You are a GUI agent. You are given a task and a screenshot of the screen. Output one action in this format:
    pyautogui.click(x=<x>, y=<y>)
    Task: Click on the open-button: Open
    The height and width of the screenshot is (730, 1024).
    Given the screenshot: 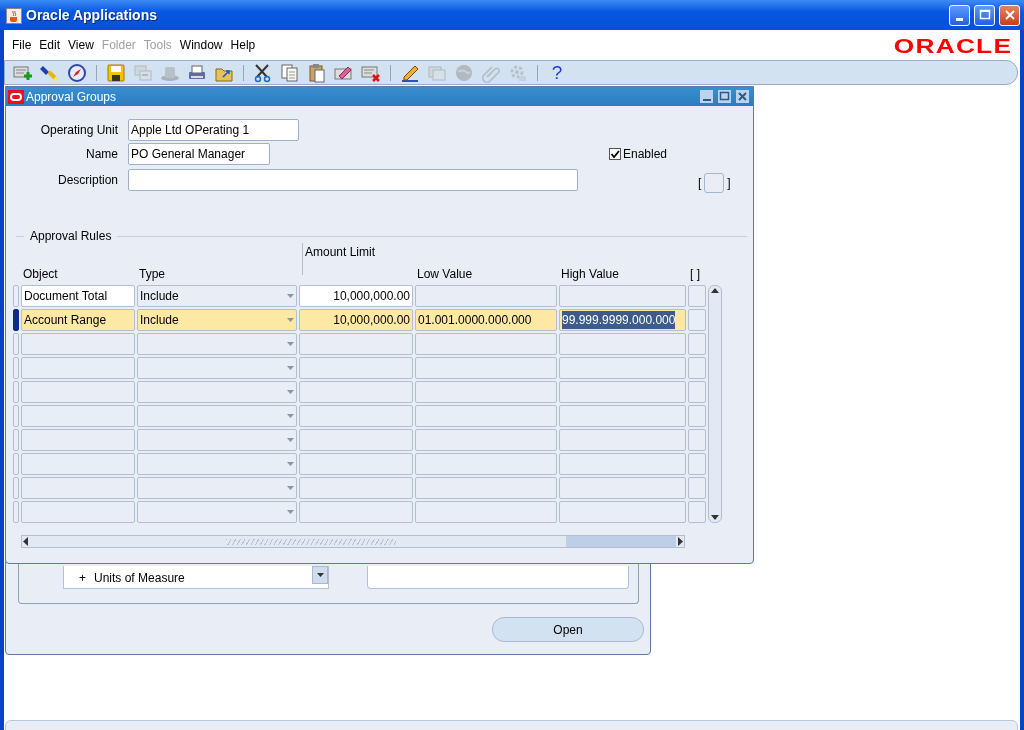 What is the action you would take?
    pyautogui.click(x=568, y=629)
    